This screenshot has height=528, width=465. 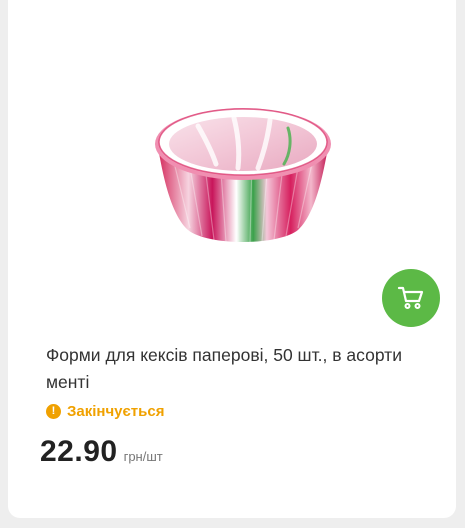 I want to click on shopping-cart-icon, so click(x=410, y=297).